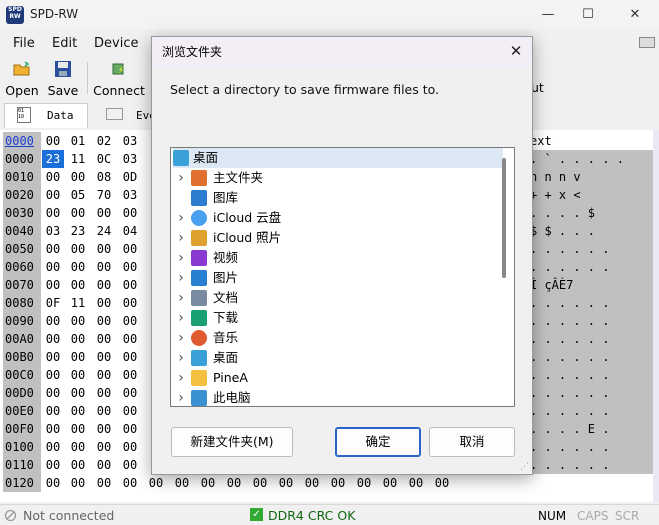  Describe the element at coordinates (340, 218) in the screenshot. I see `folder-tree-item: › iCloud 云盘` at that location.